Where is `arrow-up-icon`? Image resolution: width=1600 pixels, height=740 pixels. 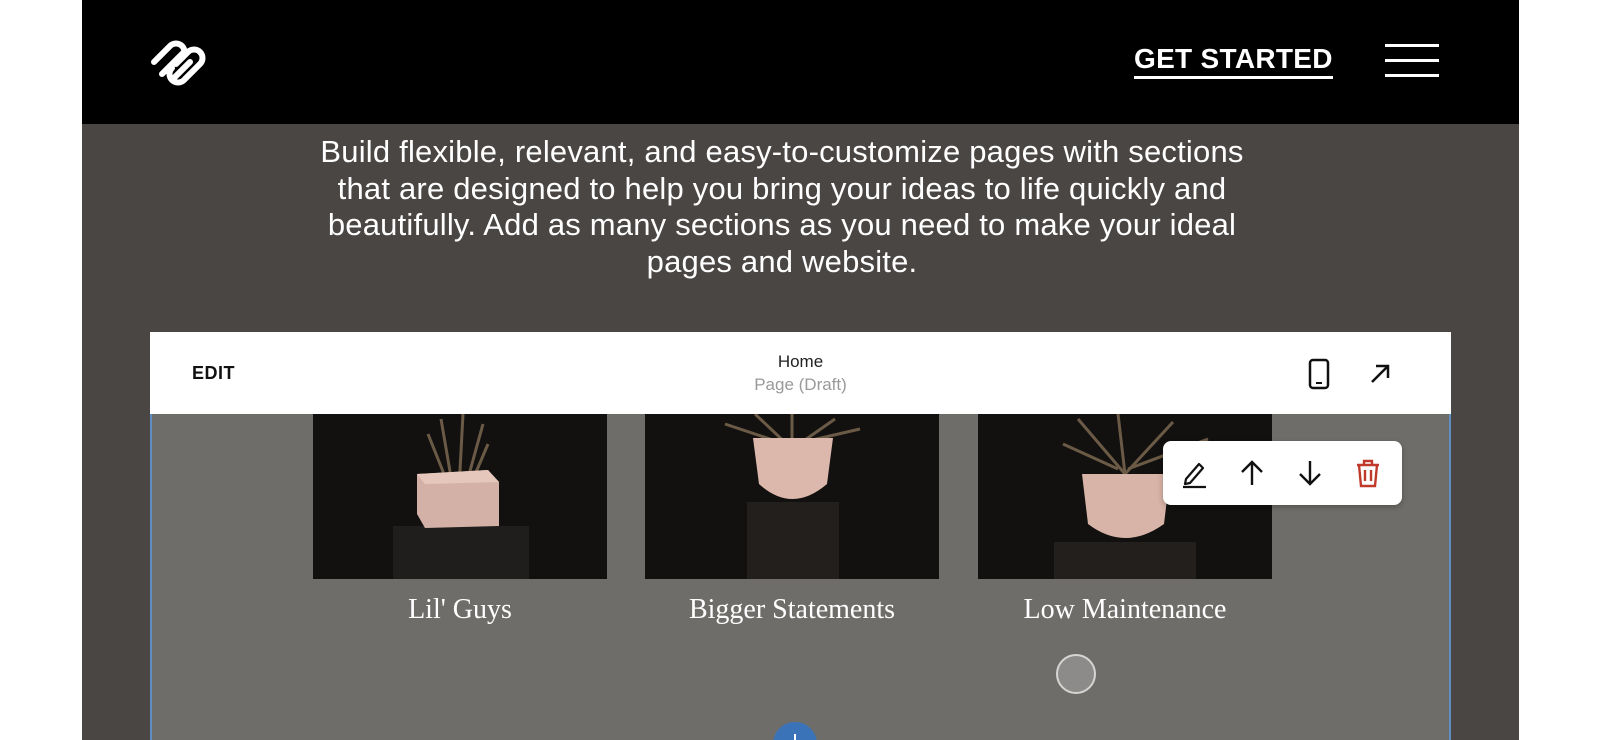
arrow-up-icon is located at coordinates (1252, 473).